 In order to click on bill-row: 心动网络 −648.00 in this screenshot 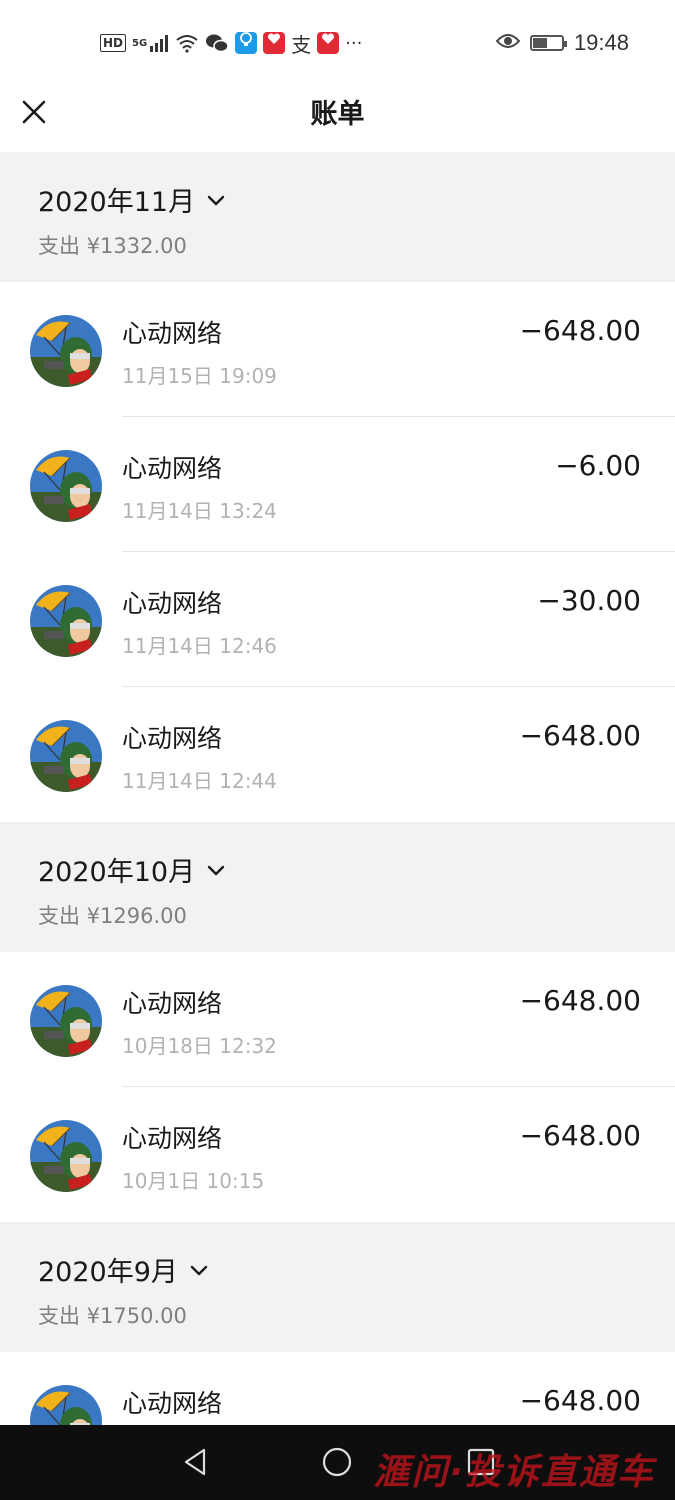, I will do `click(337, 1388)`.